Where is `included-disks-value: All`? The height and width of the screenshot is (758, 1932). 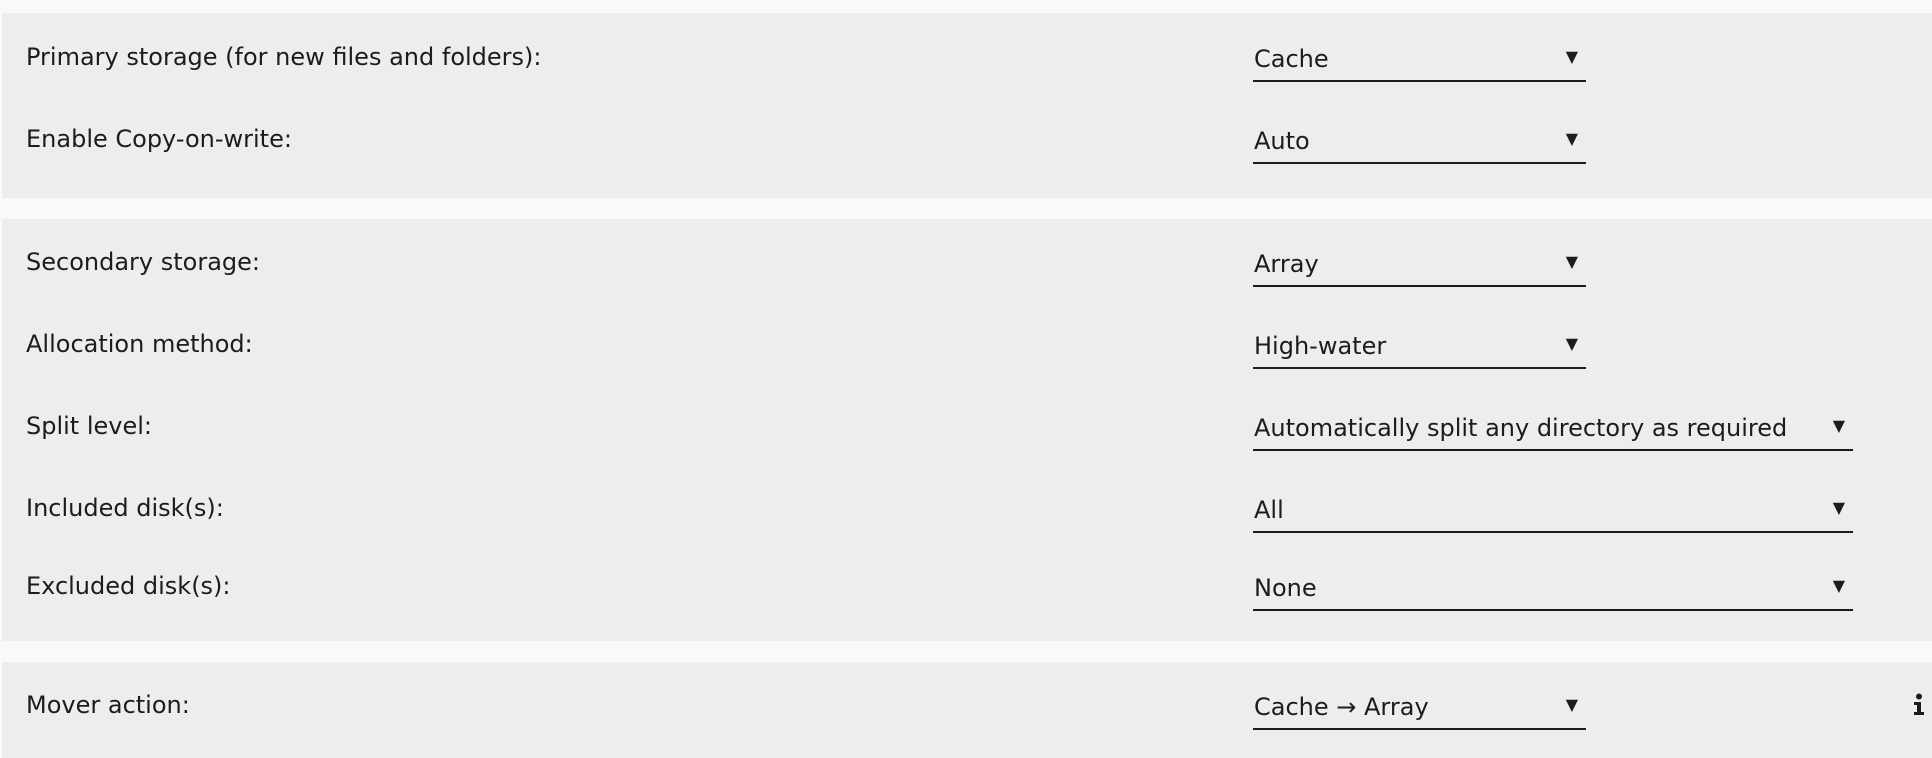
included-disks-value: All is located at coordinates (1269, 510).